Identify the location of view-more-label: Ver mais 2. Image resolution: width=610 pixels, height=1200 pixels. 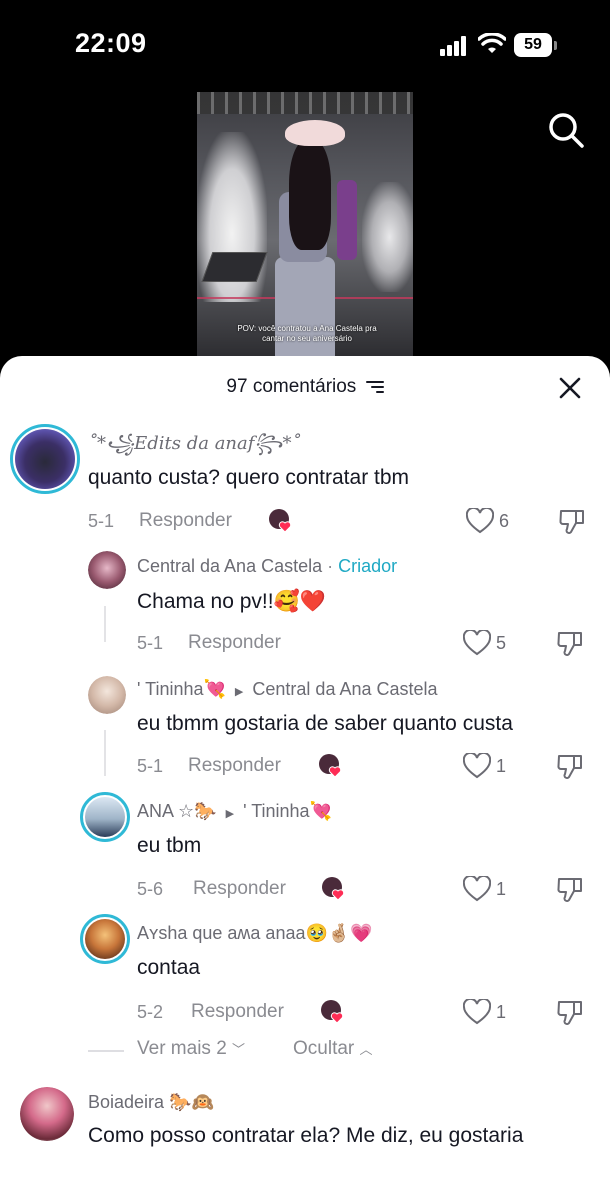
(182, 1048).